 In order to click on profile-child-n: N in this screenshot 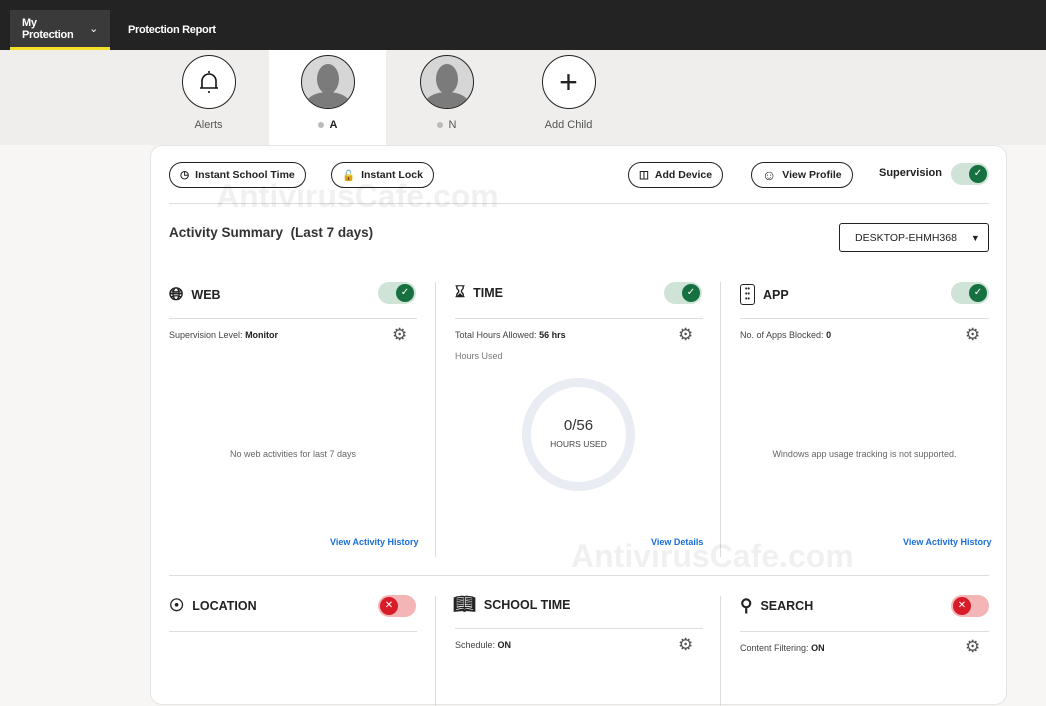, I will do `click(446, 97)`.